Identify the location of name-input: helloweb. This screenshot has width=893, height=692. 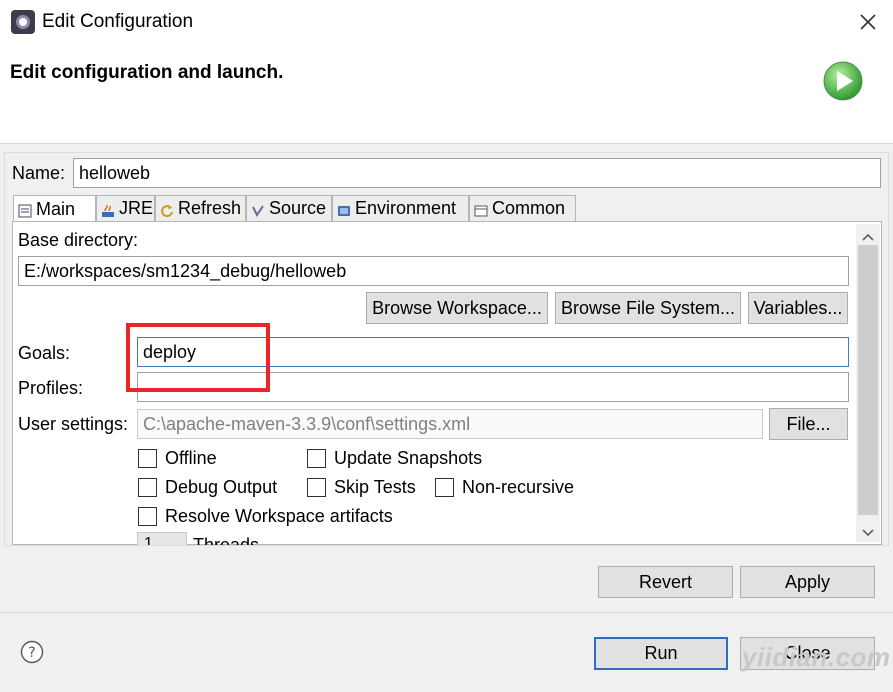
(477, 173).